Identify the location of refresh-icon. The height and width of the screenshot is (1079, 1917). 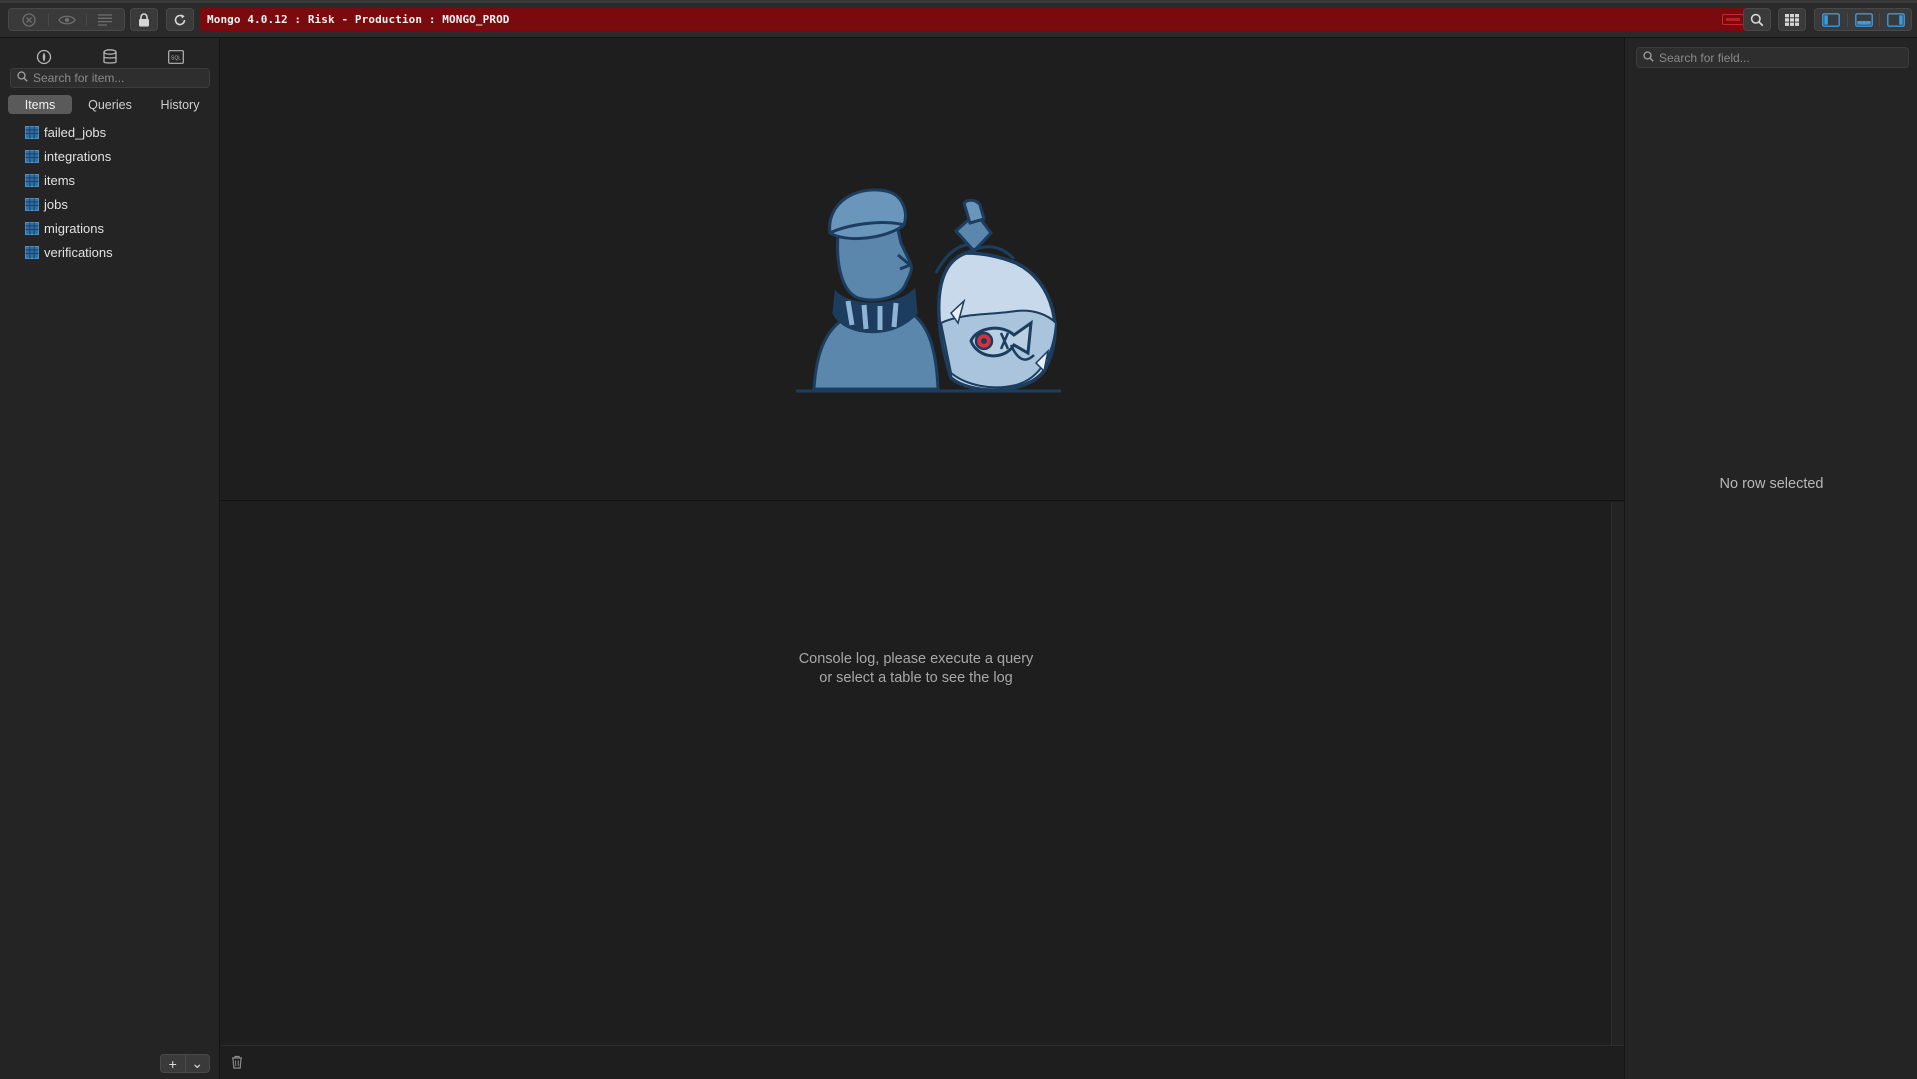
(180, 20).